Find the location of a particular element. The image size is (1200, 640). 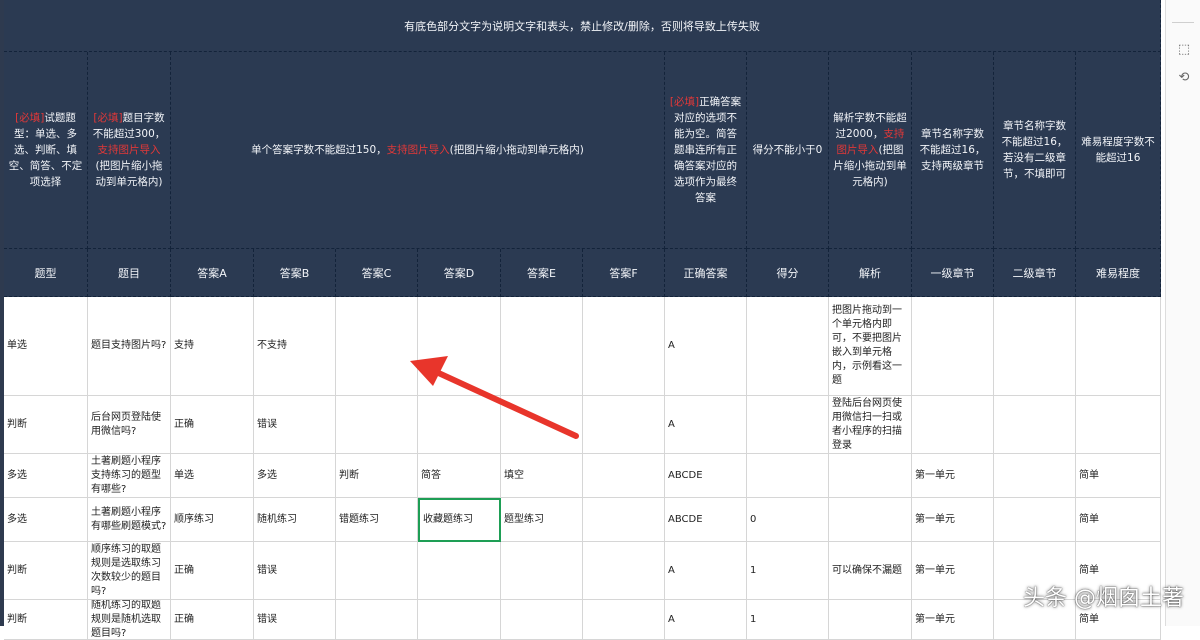

note-chapter2: 章节名称字数不能超过16，若没有二级章节，不填即可 is located at coordinates (1035, 150).